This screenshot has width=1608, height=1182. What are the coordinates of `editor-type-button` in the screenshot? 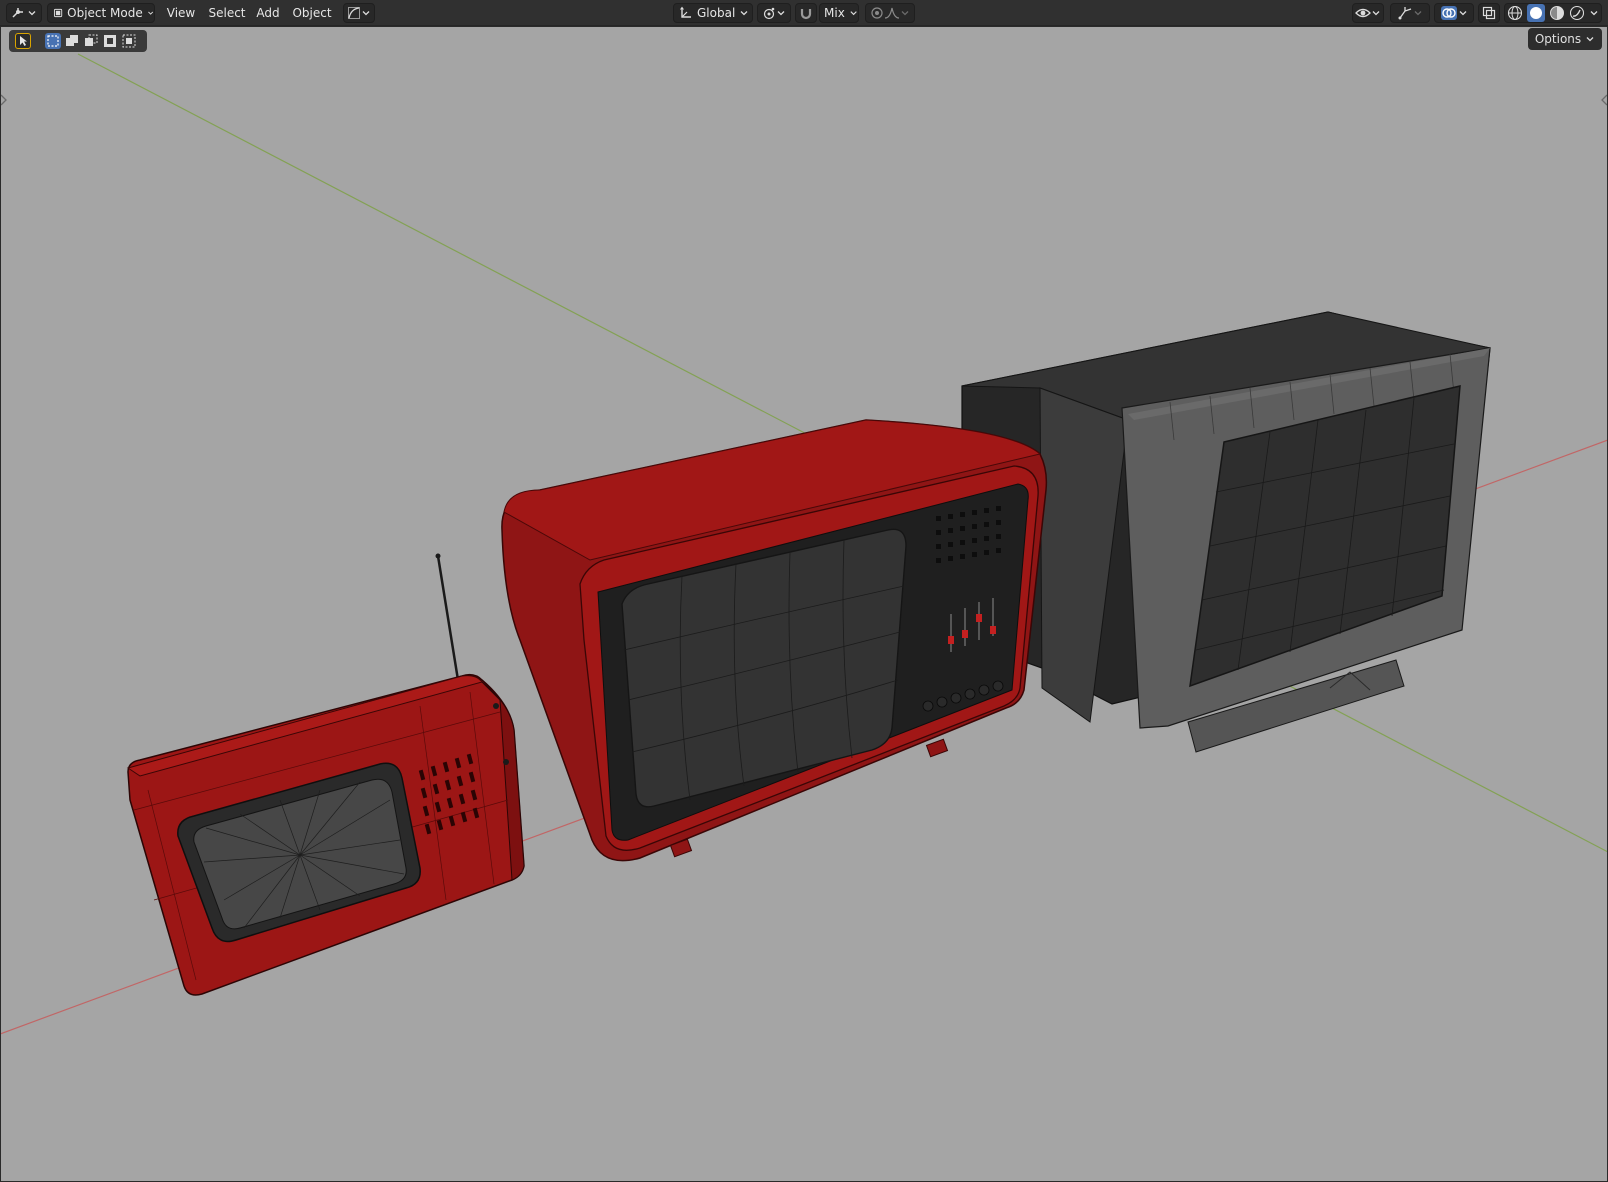 It's located at (24, 13).